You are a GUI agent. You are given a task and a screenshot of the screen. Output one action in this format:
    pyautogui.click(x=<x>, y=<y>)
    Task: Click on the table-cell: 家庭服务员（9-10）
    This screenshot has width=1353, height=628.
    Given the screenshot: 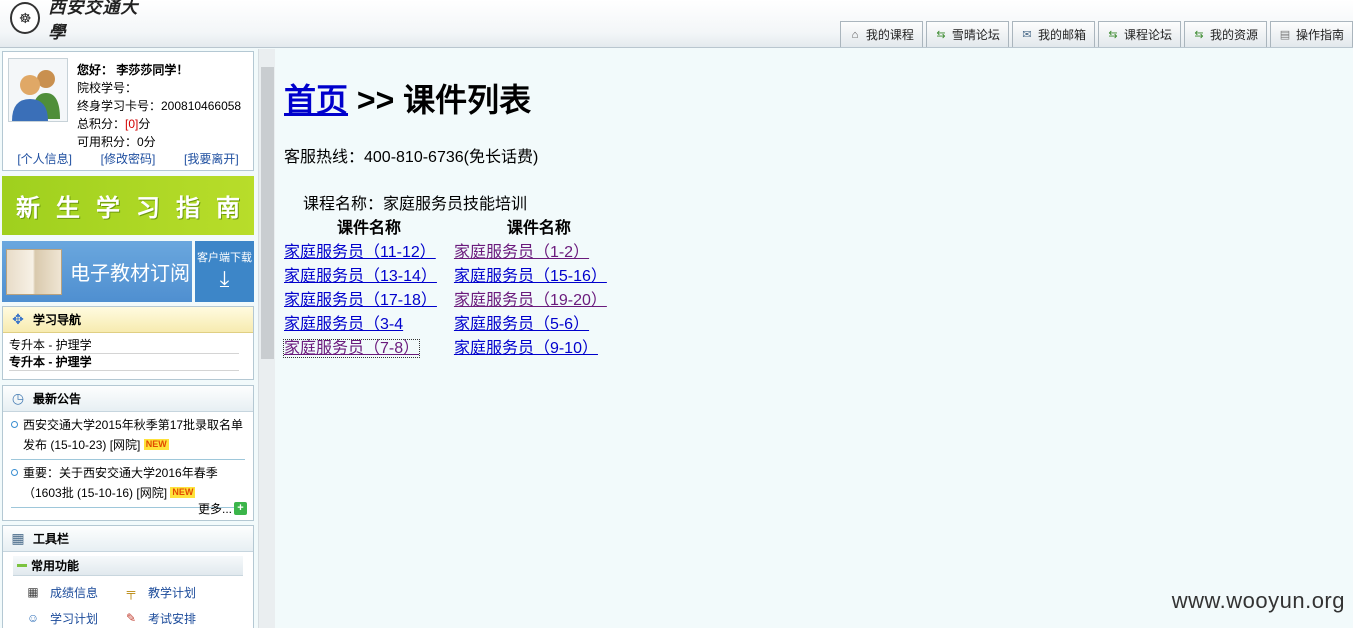 What is the action you would take?
    pyautogui.click(x=539, y=346)
    